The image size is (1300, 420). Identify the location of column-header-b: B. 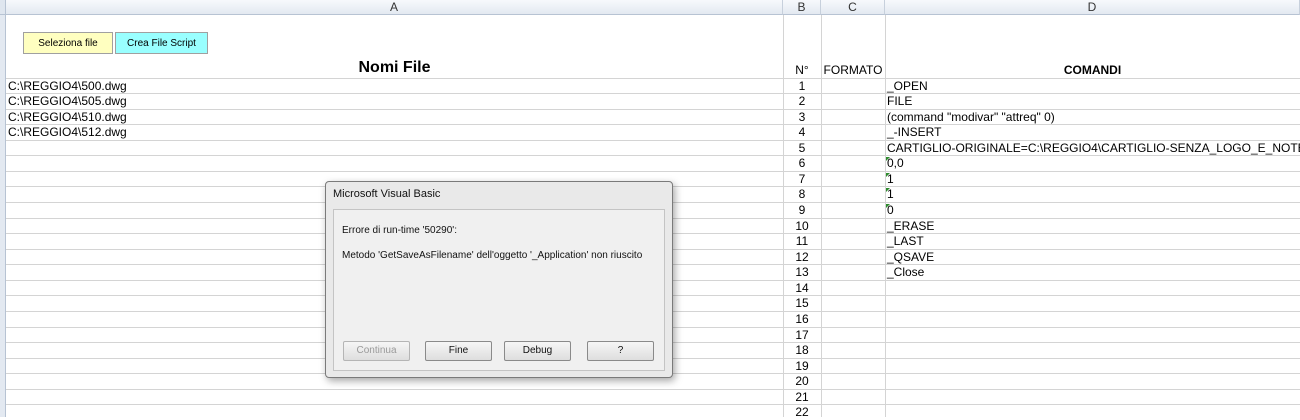
(802, 7).